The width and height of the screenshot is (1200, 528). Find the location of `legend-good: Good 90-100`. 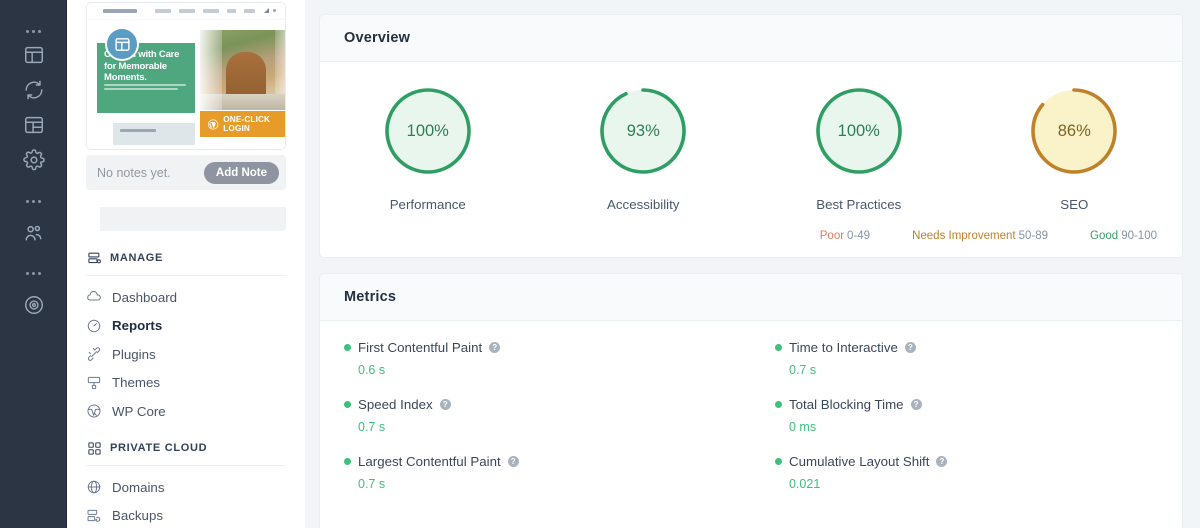

legend-good: Good 90-100 is located at coordinates (1123, 236).